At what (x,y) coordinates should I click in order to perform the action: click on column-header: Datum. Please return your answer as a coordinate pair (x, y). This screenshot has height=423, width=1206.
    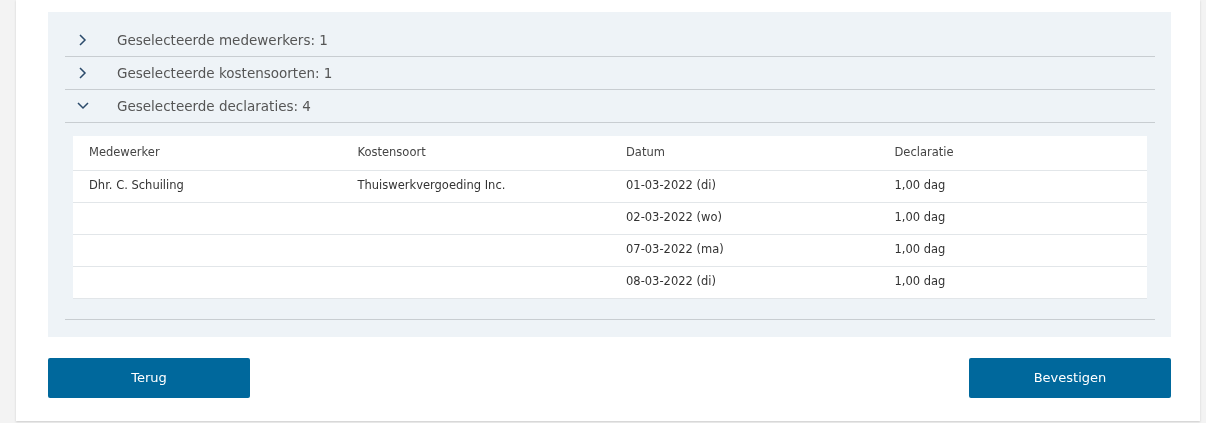
    Looking at the image, I should click on (744, 153).